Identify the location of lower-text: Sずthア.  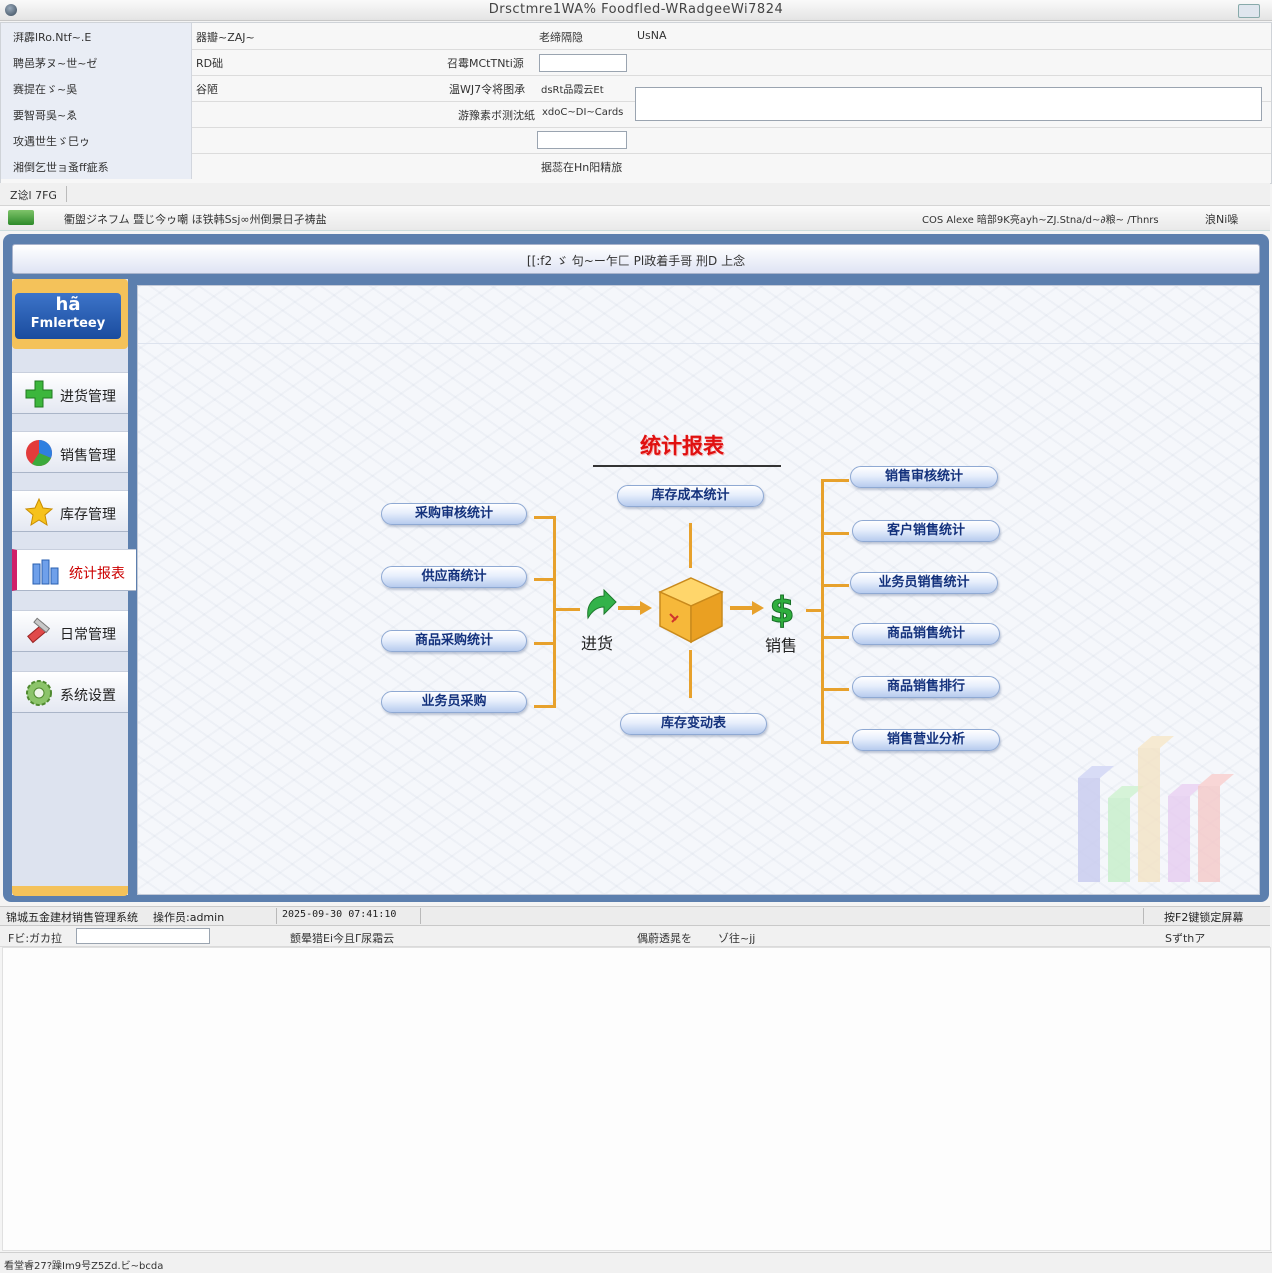
(1185, 938).